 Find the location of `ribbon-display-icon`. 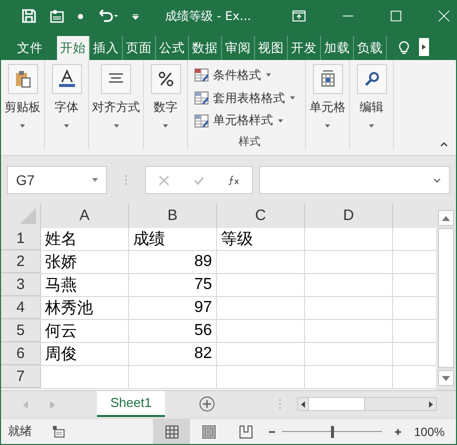

ribbon-display-icon is located at coordinates (299, 16).